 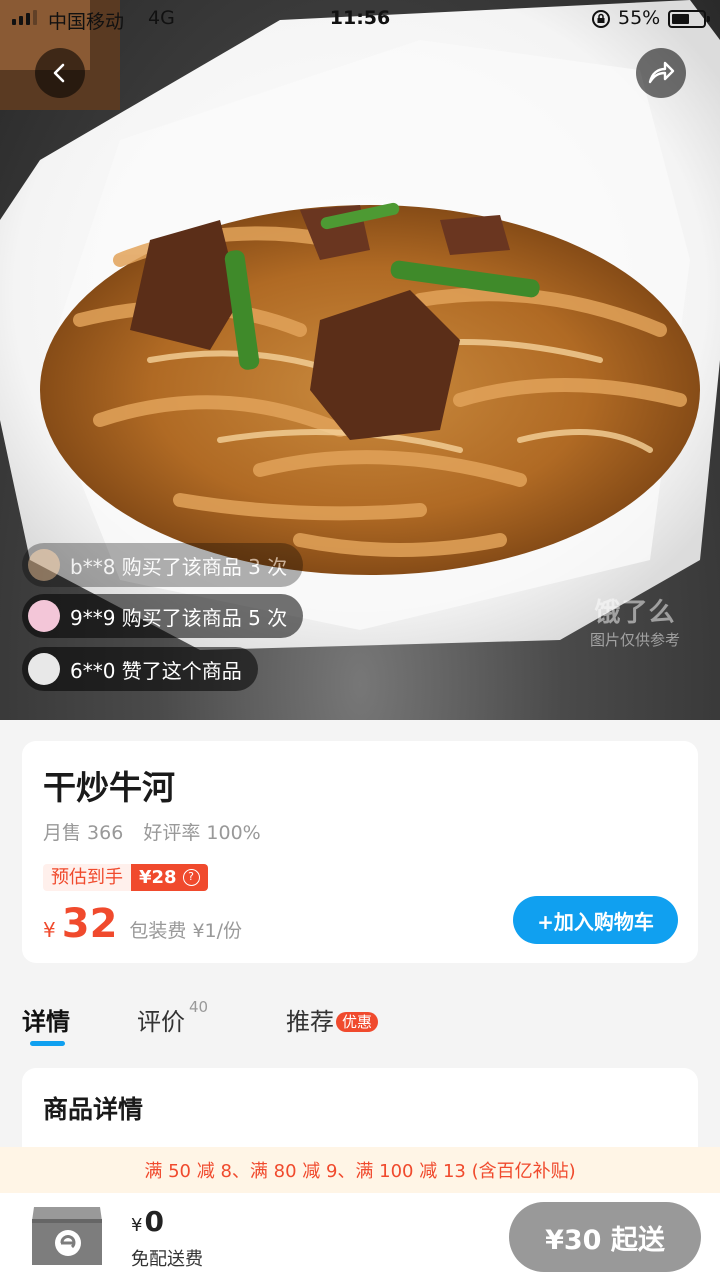 I want to click on clock: 11:56, so click(x=360, y=18).